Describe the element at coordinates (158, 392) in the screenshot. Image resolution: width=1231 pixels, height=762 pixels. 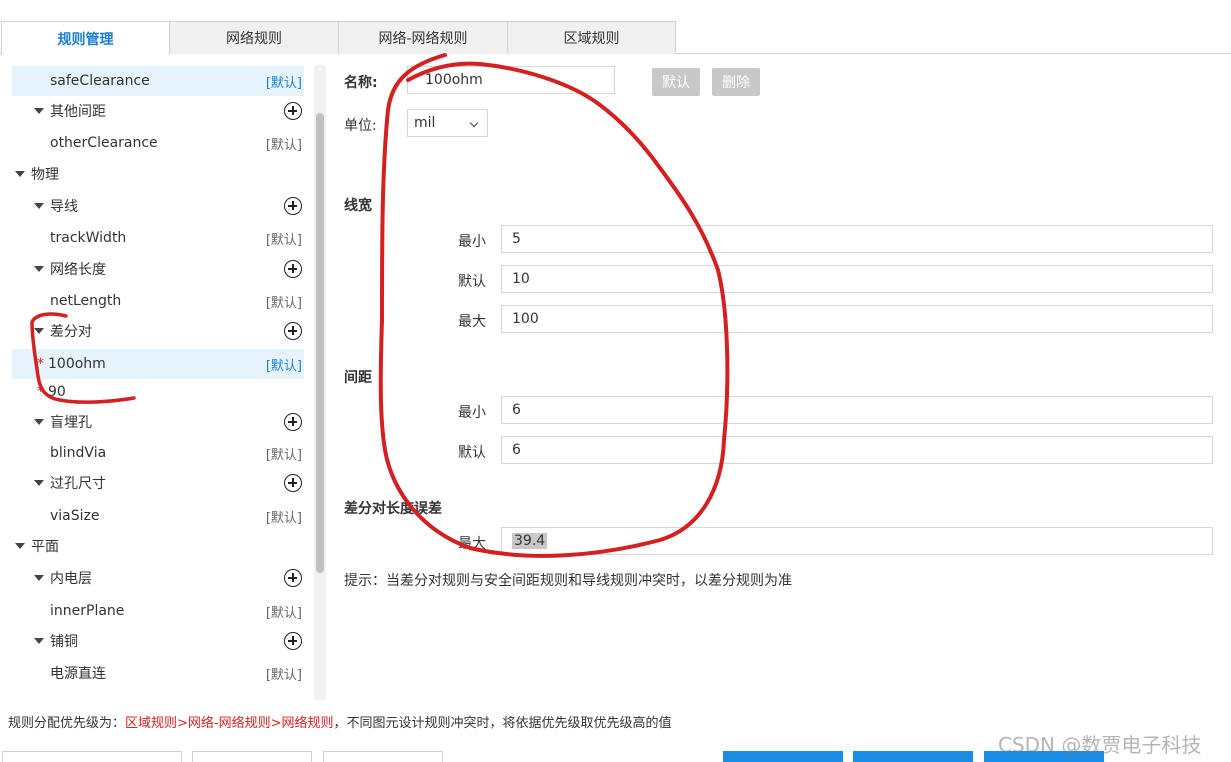
I see `tree-item-90: * 90` at that location.